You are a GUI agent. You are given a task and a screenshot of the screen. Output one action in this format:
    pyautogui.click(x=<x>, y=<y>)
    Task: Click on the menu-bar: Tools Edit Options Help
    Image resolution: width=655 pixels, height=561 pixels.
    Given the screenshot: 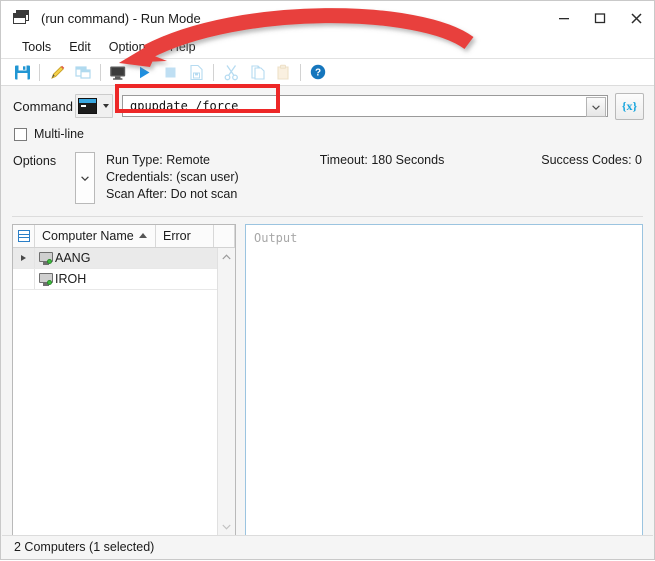 What is the action you would take?
    pyautogui.click(x=327, y=47)
    